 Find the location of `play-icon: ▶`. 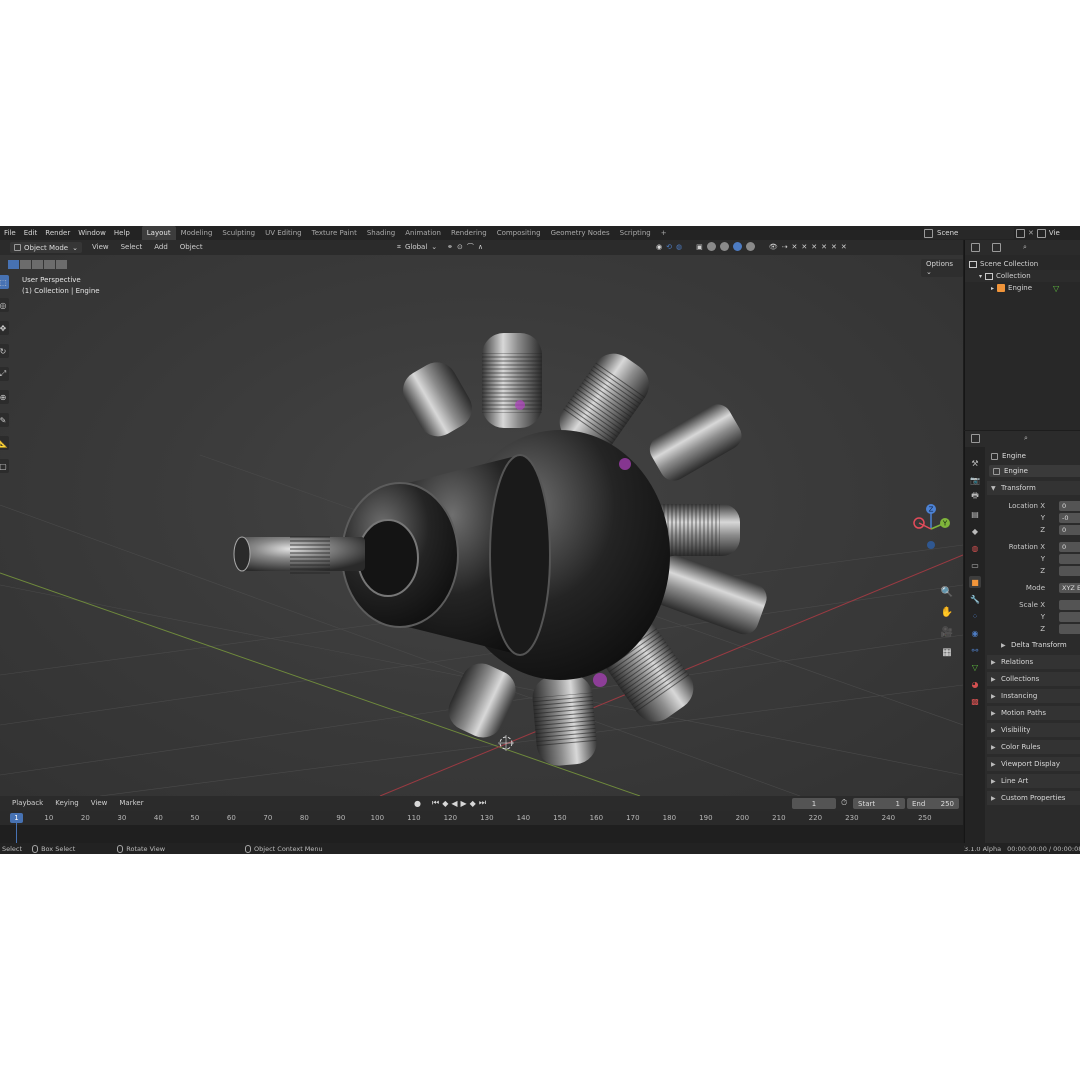

play-icon: ▶ is located at coordinates (464, 803).